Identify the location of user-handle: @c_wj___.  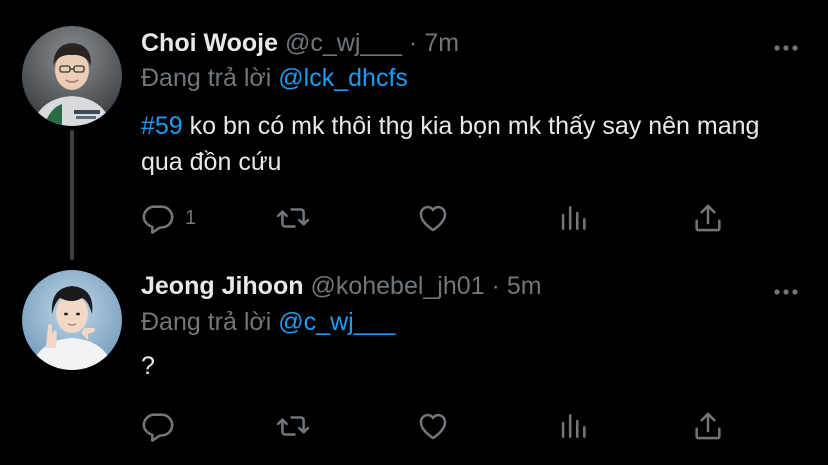
(343, 43).